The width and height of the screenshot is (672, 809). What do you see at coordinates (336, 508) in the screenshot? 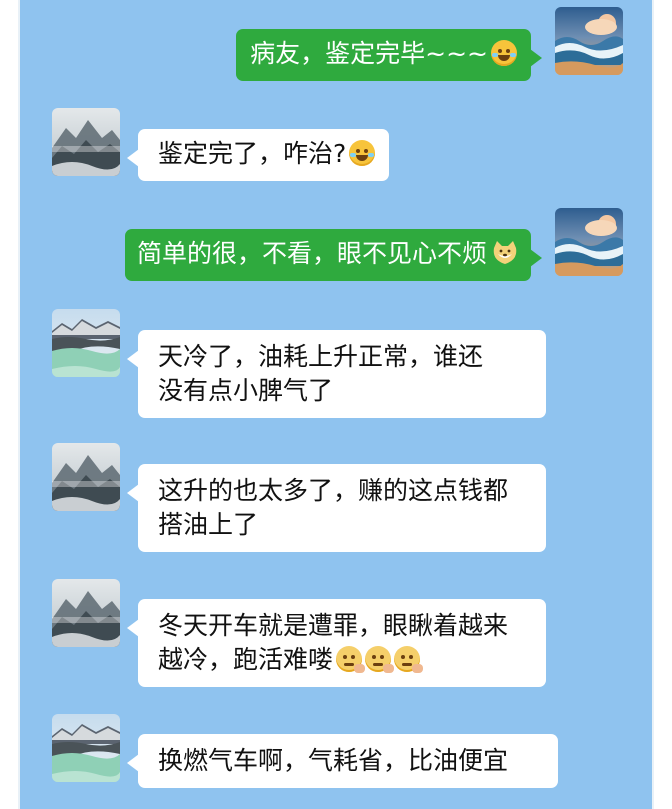
I see `message-bubble-received: 这升的也太多了，赚的这点钱都 搭油上了` at bounding box center [336, 508].